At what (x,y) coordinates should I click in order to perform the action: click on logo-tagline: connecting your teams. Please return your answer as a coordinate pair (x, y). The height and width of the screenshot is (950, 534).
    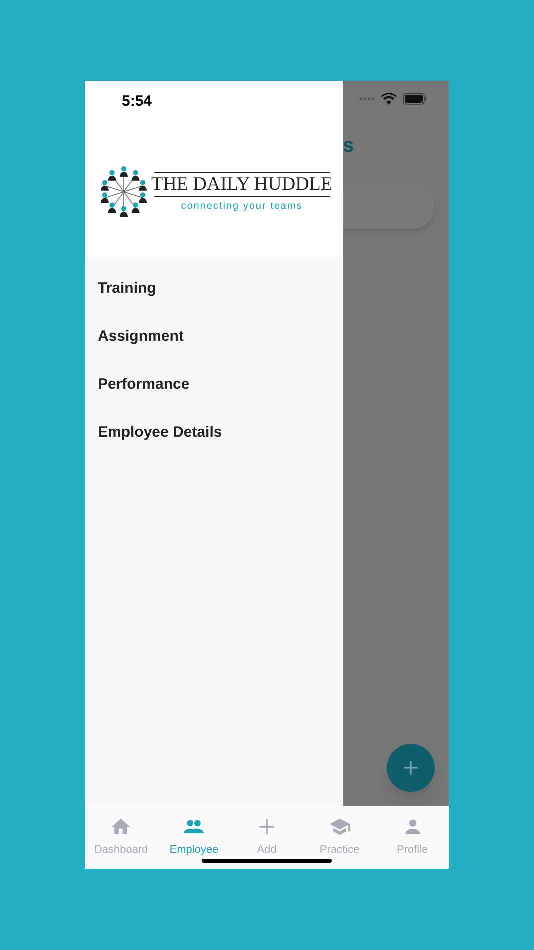
    Looking at the image, I should click on (242, 207).